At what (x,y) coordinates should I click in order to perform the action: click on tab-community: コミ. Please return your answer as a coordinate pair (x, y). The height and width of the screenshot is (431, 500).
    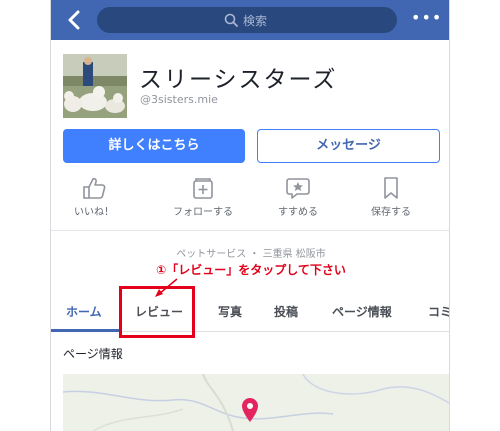
    Looking at the image, I should click on (438, 312).